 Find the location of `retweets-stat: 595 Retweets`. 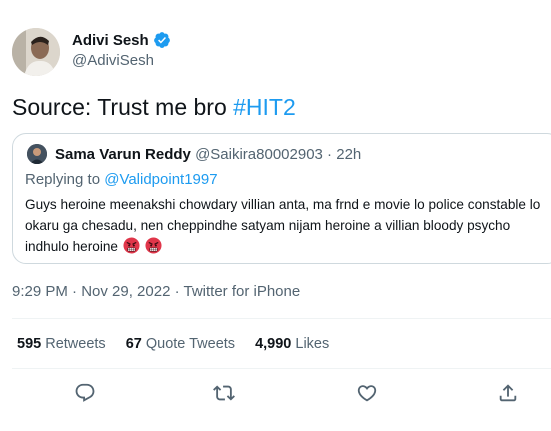

retweets-stat: 595 Retweets is located at coordinates (61, 344).